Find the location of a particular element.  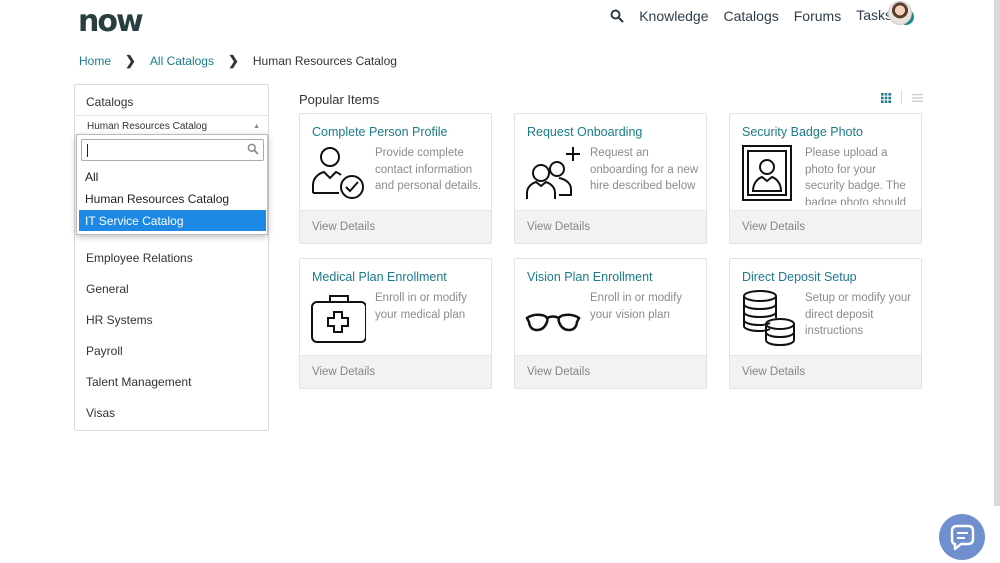

dropdown-option-hr: Human Resources Catalog is located at coordinates (172, 198).